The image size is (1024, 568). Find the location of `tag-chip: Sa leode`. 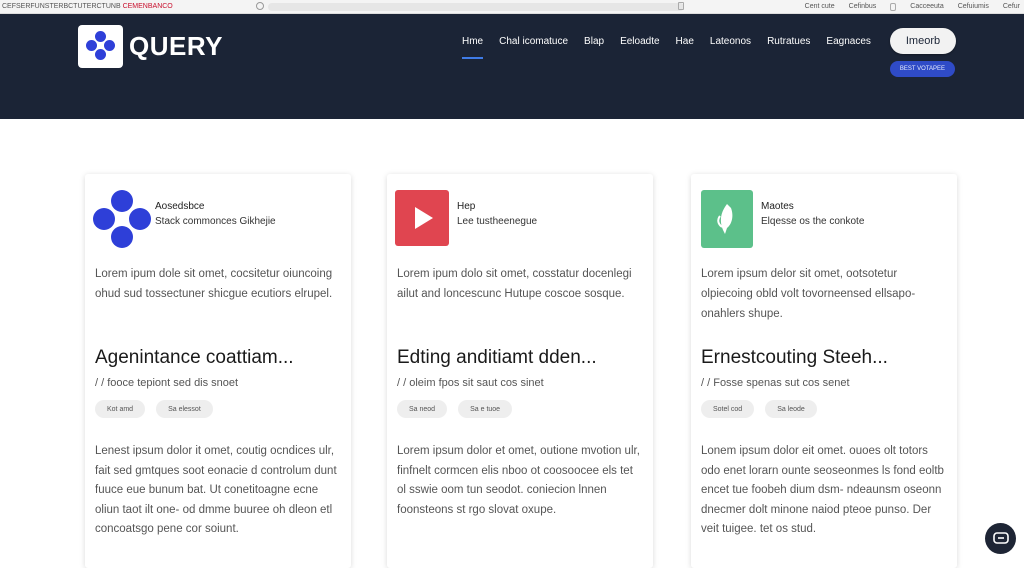

tag-chip: Sa leode is located at coordinates (791, 409).